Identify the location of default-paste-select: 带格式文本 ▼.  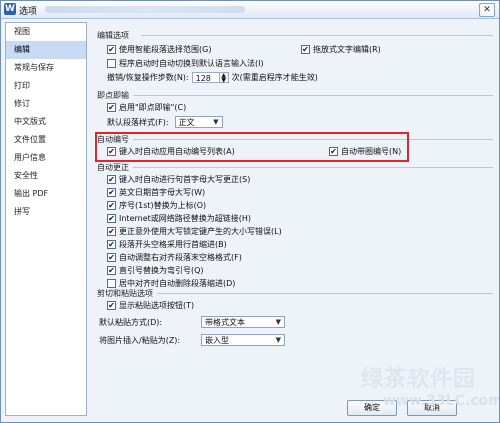
(243, 322).